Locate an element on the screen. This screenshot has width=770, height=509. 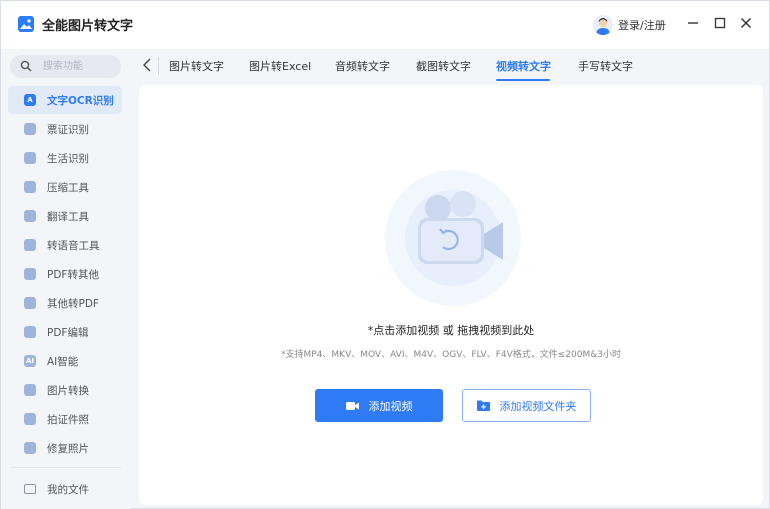
convert-icon is located at coordinates (30, 303).